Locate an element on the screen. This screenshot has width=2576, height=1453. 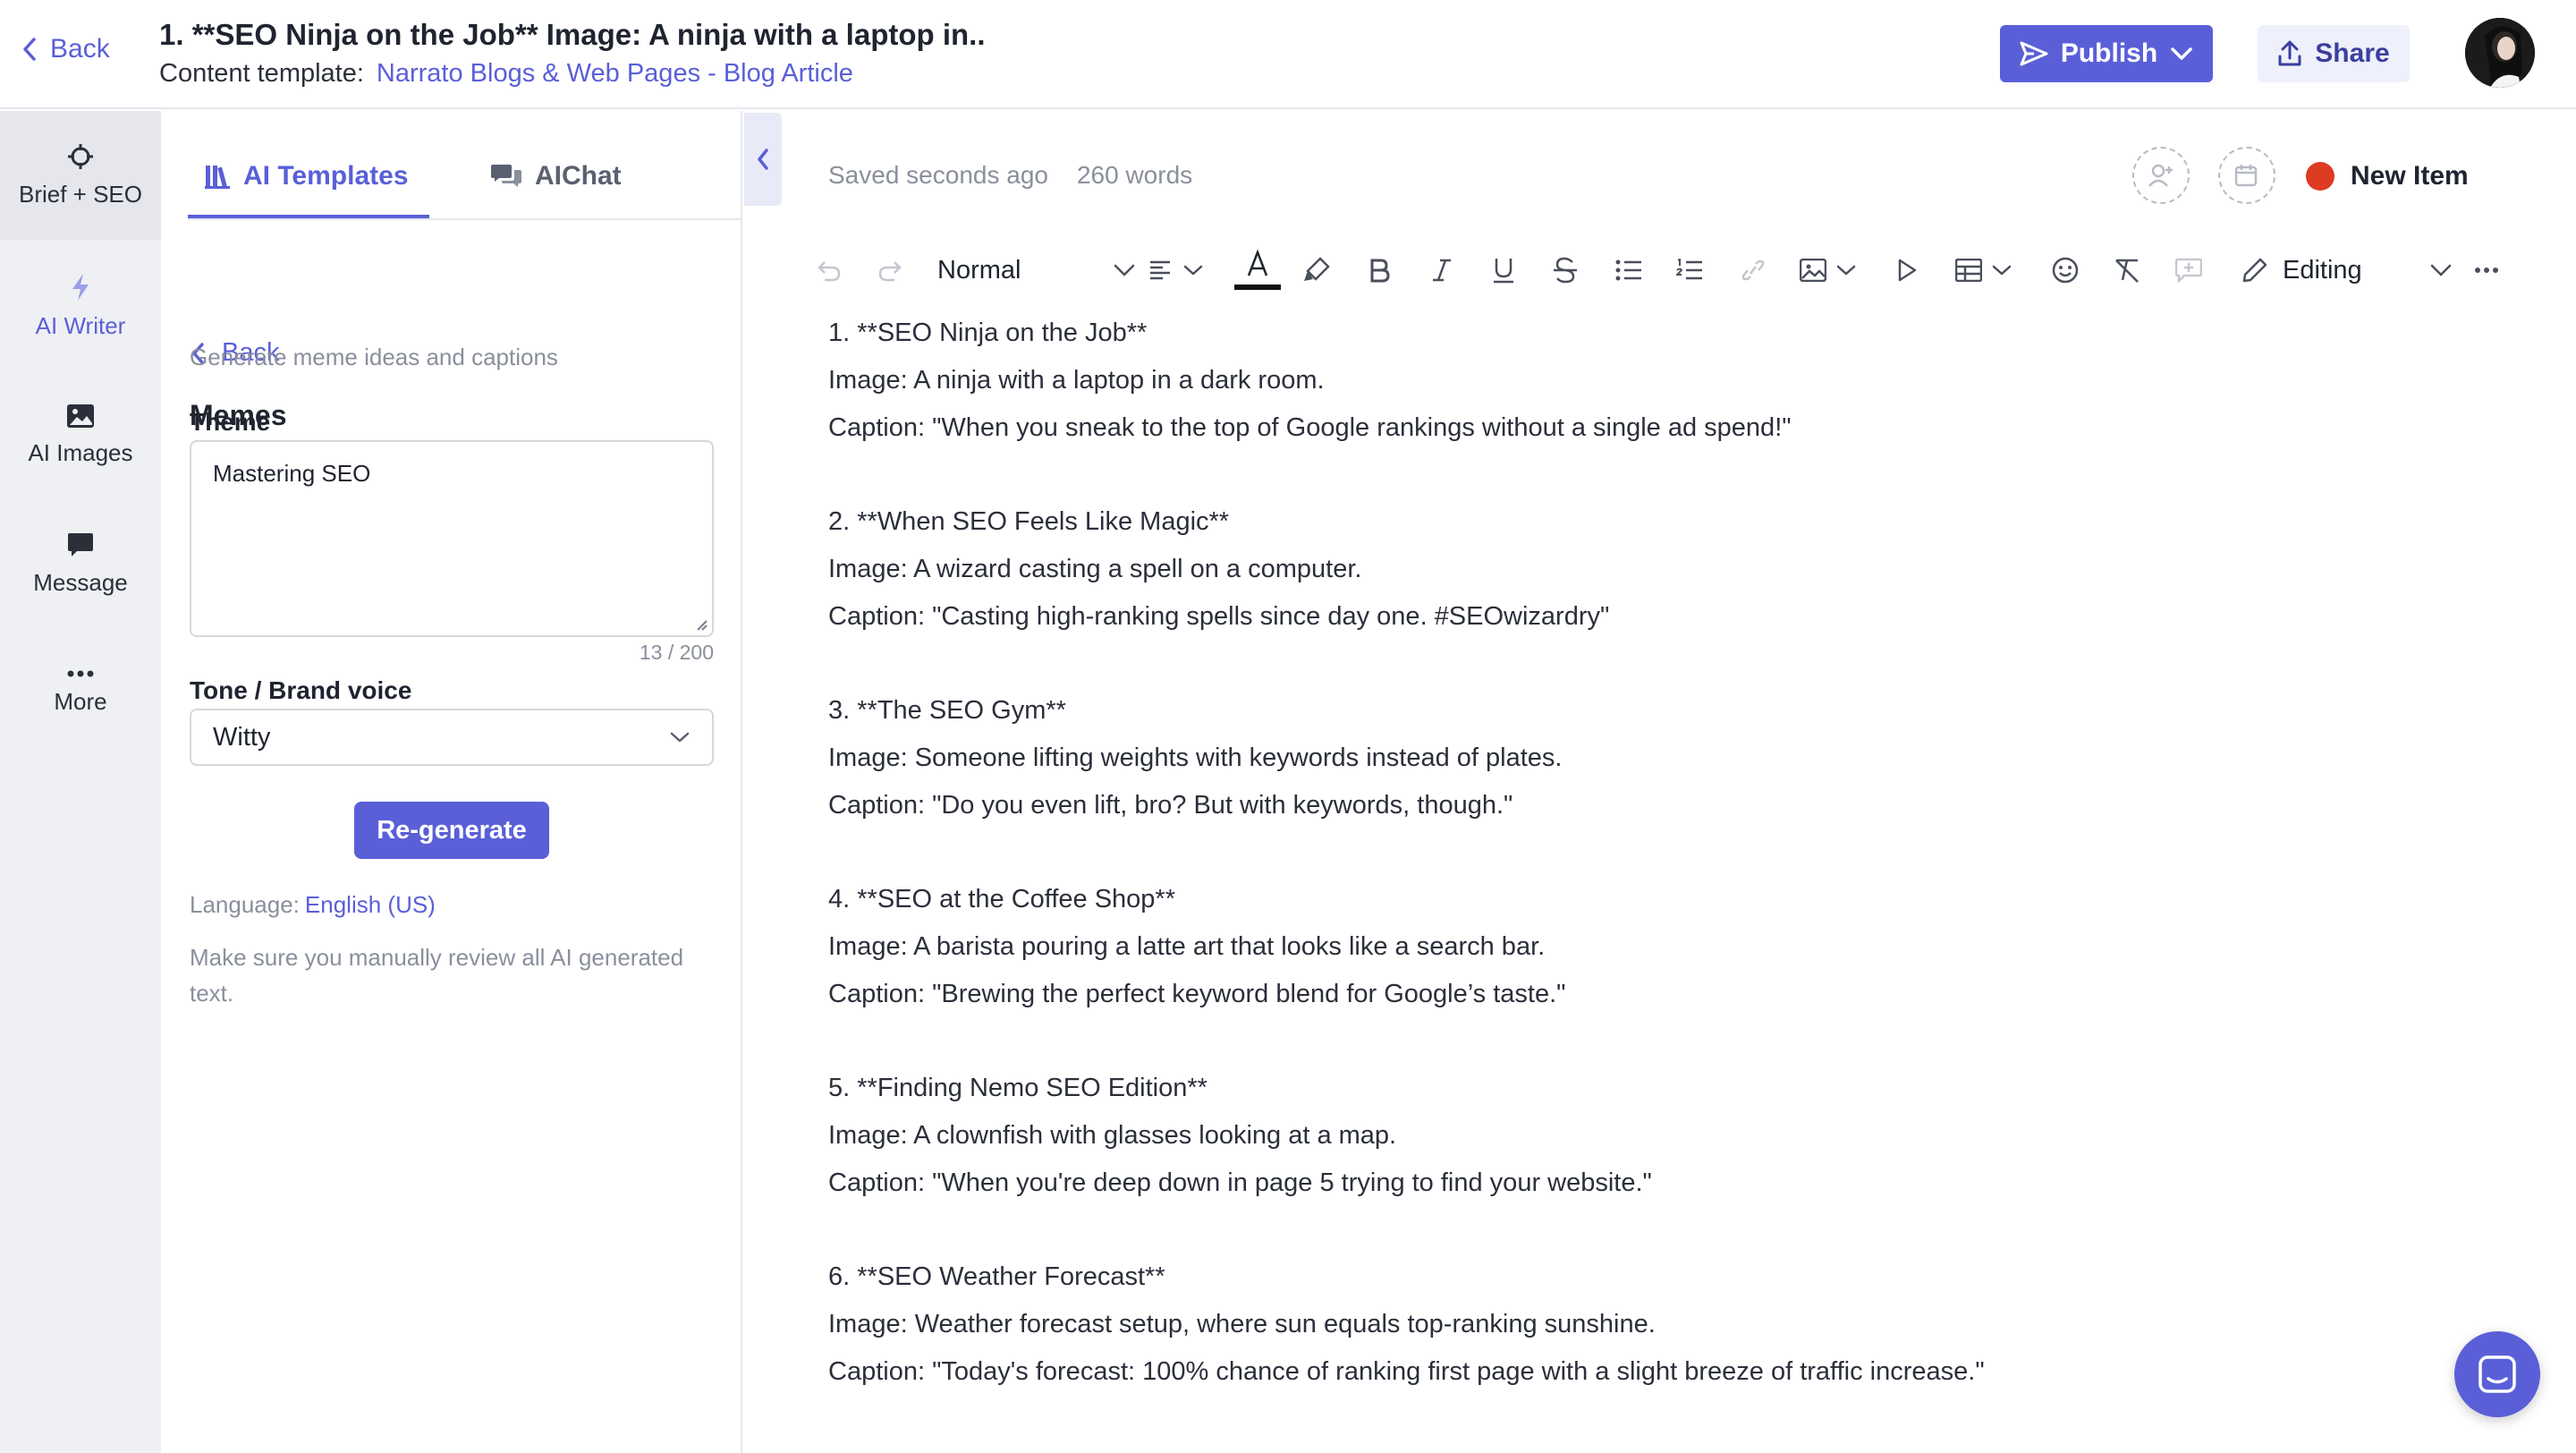
numbered-list-button is located at coordinates (1689, 270).